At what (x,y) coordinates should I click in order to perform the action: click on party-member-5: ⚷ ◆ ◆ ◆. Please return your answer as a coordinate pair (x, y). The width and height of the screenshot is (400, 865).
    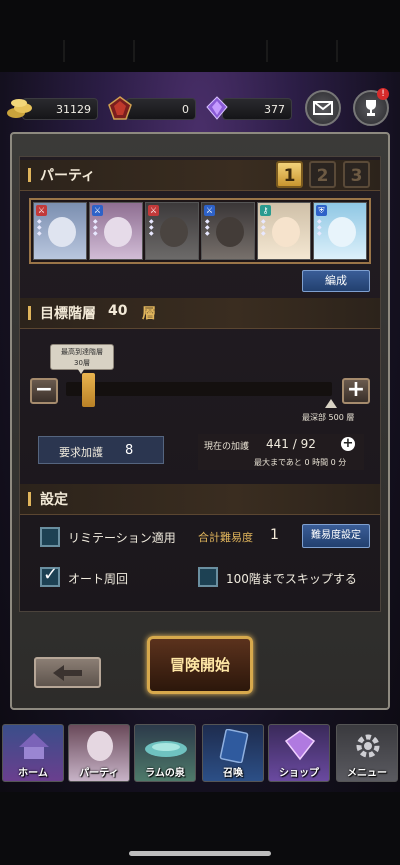
    Looking at the image, I should click on (284, 231).